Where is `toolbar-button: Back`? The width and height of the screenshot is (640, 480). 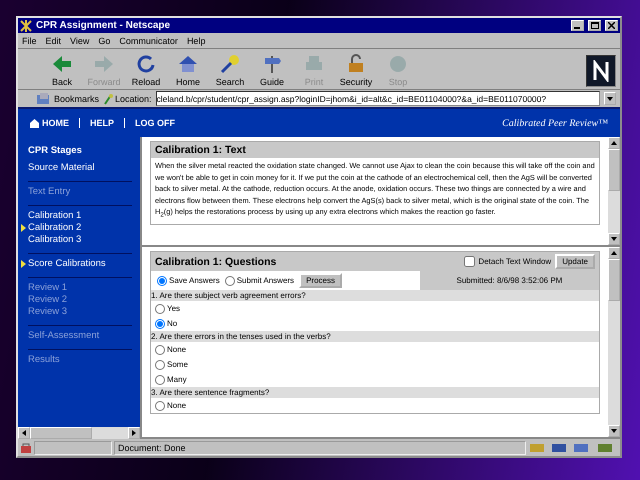 toolbar-button: Back is located at coordinates (62, 69).